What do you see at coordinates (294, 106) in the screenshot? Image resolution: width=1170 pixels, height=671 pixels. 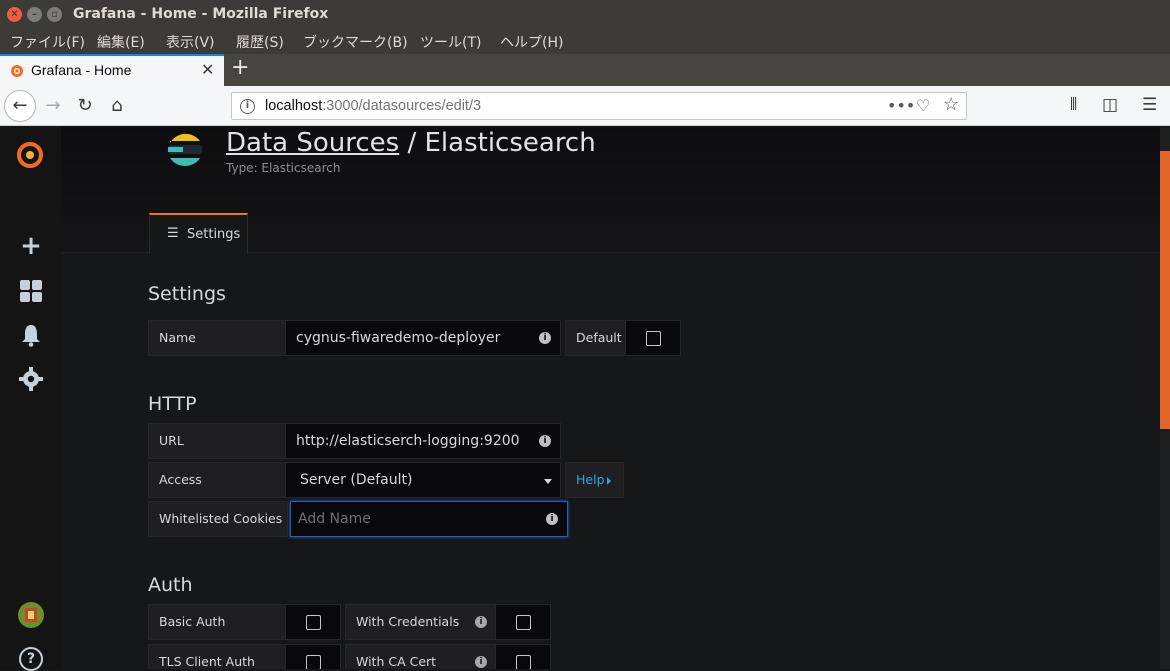 I see `url-host: localhost` at bounding box center [294, 106].